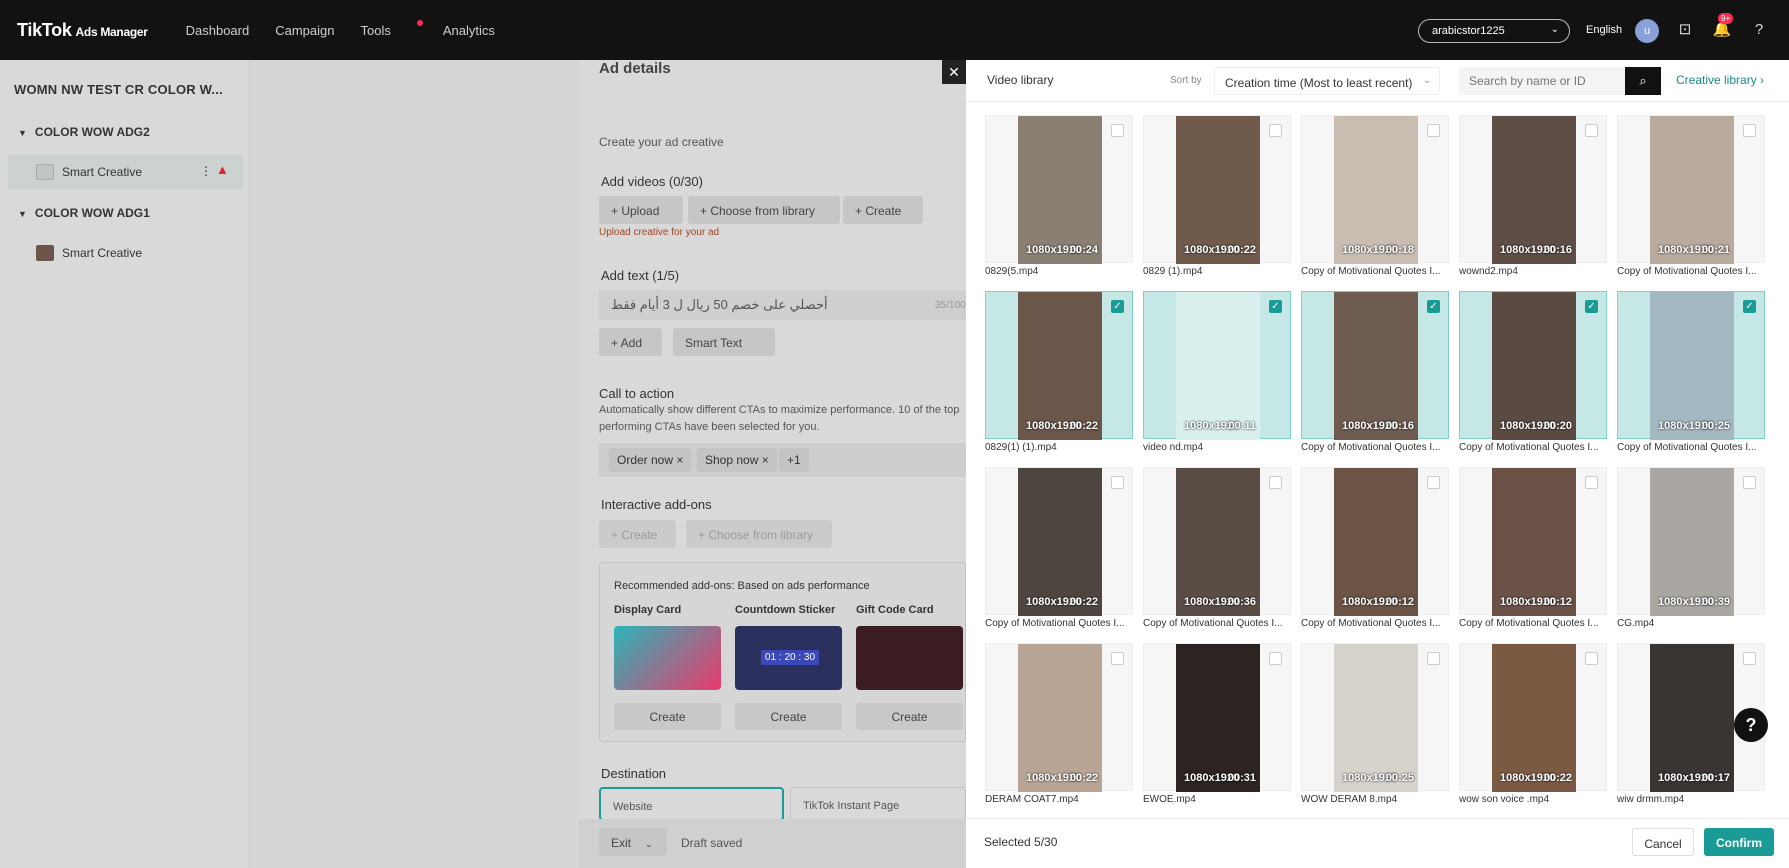 Image resolution: width=1789 pixels, height=868 pixels. Describe the element at coordinates (1375, 724) in the screenshot. I see `video-tile: 1080x1920 00:25 WOW DERAM 8.mp4` at that location.